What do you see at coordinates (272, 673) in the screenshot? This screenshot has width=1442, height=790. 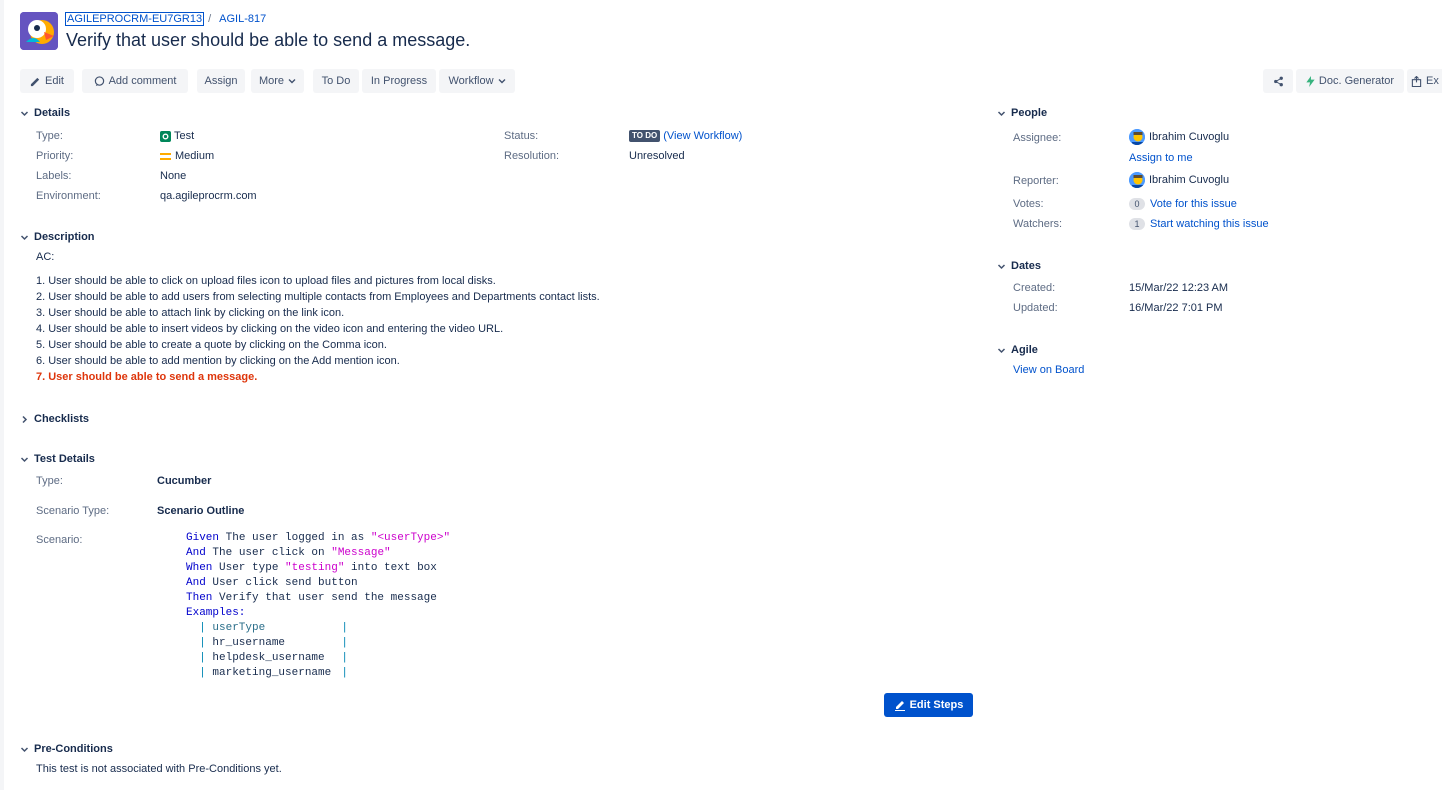 I see `examples-cell: marketing_username` at bounding box center [272, 673].